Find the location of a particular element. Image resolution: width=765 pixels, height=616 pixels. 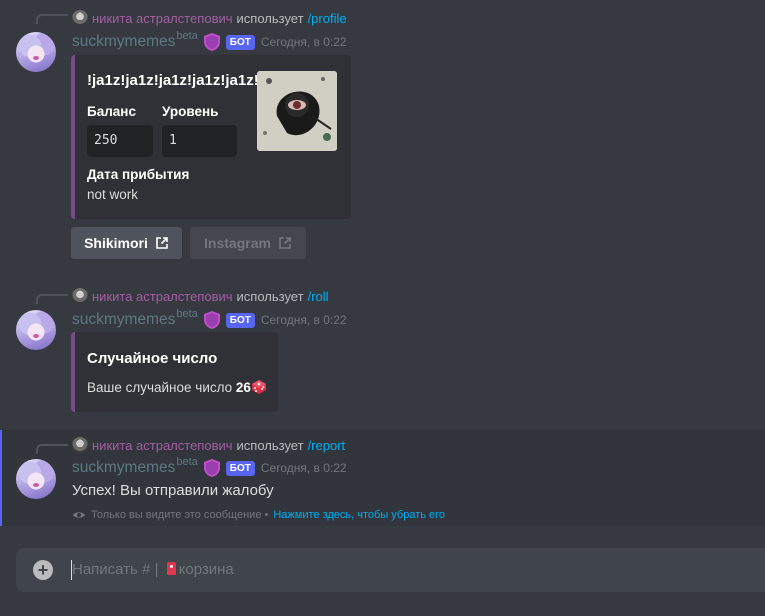

add-attachment-button: + is located at coordinates (43, 570).